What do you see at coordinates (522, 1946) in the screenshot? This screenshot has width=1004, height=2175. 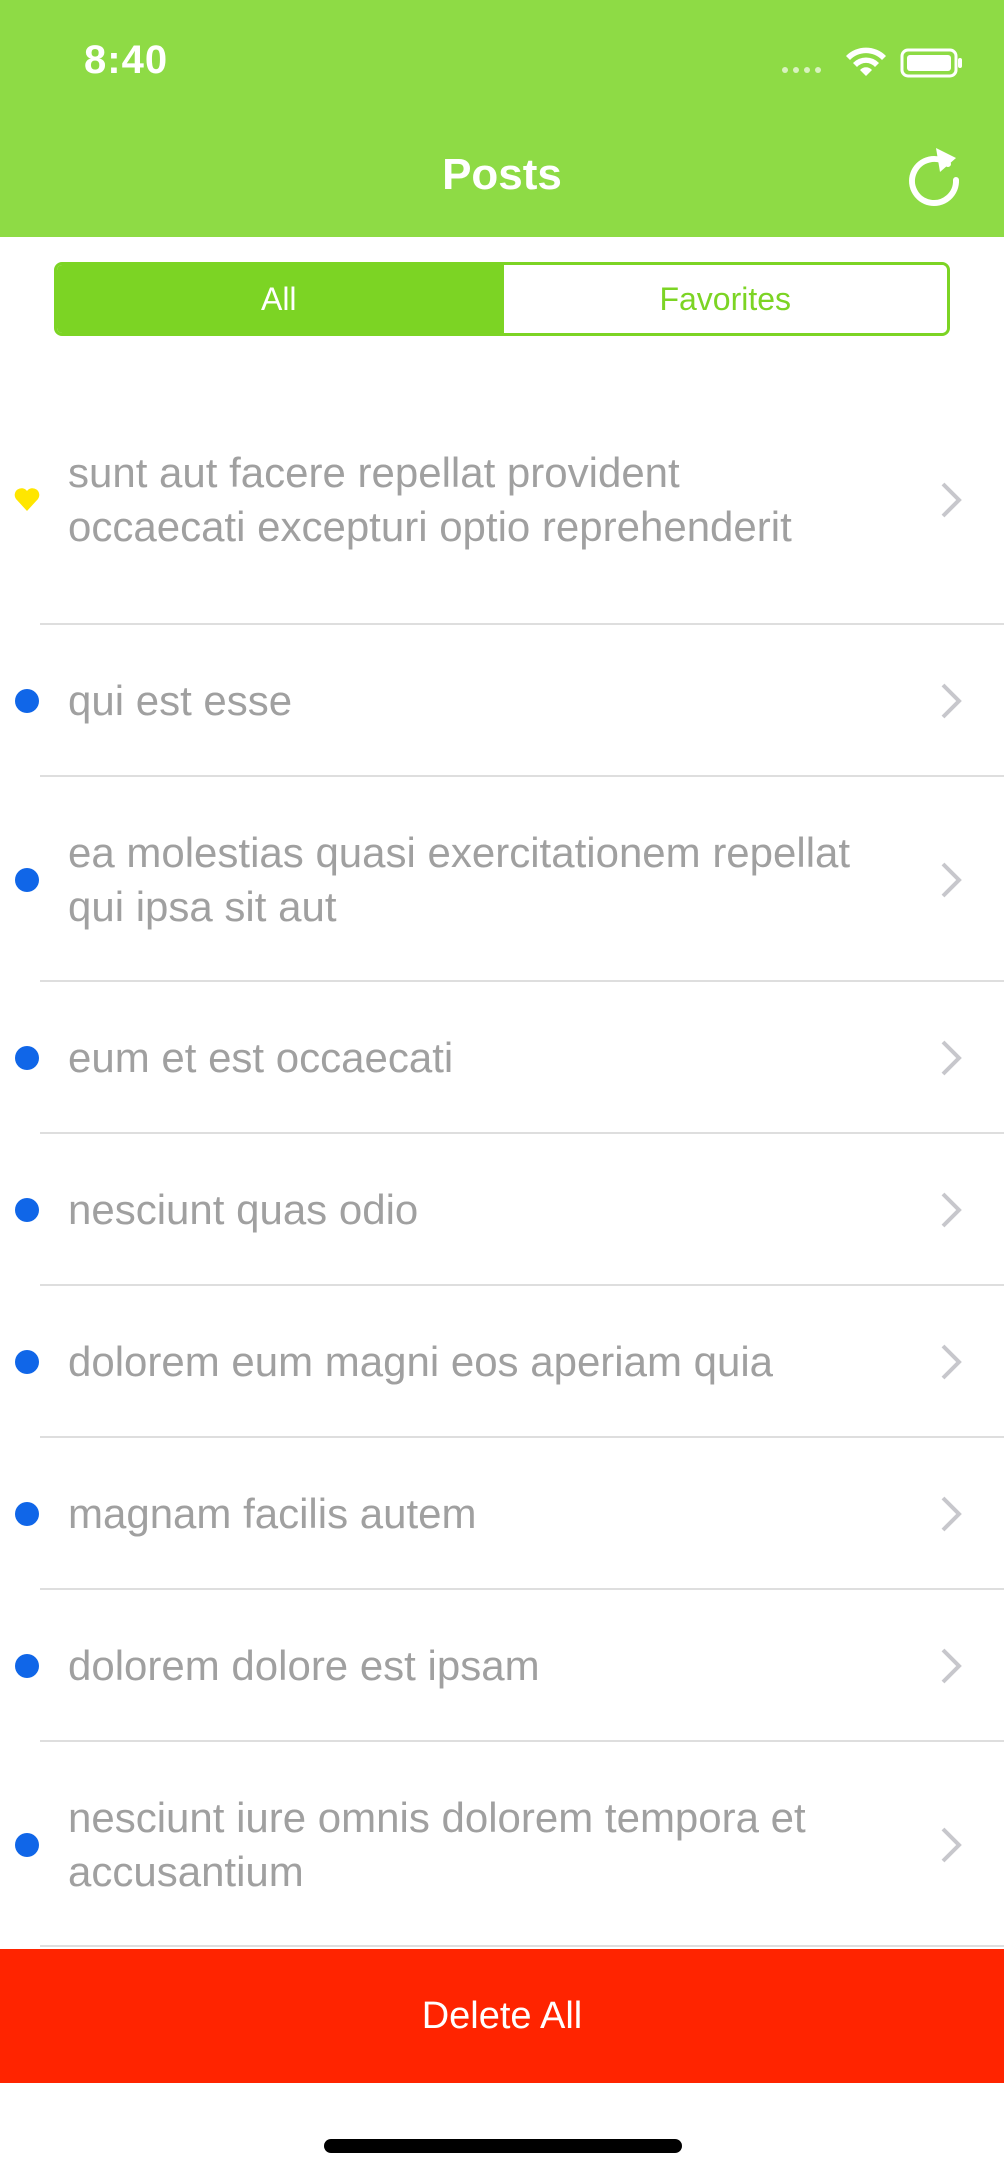 I see `row-divider` at bounding box center [522, 1946].